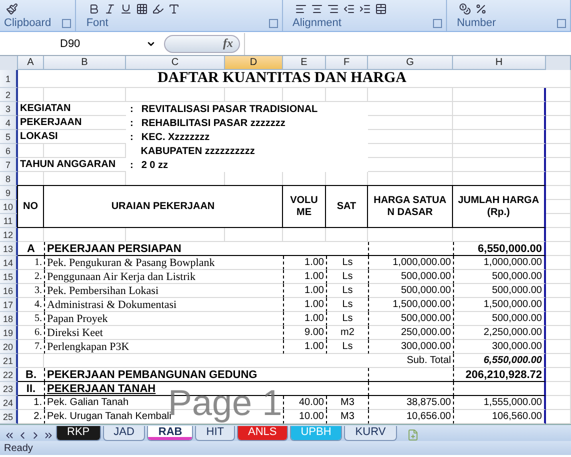 Image resolution: width=571 pixels, height=457 pixels. What do you see at coordinates (262, 433) in the screenshot?
I see `sheet-tab: ANLS` at bounding box center [262, 433].